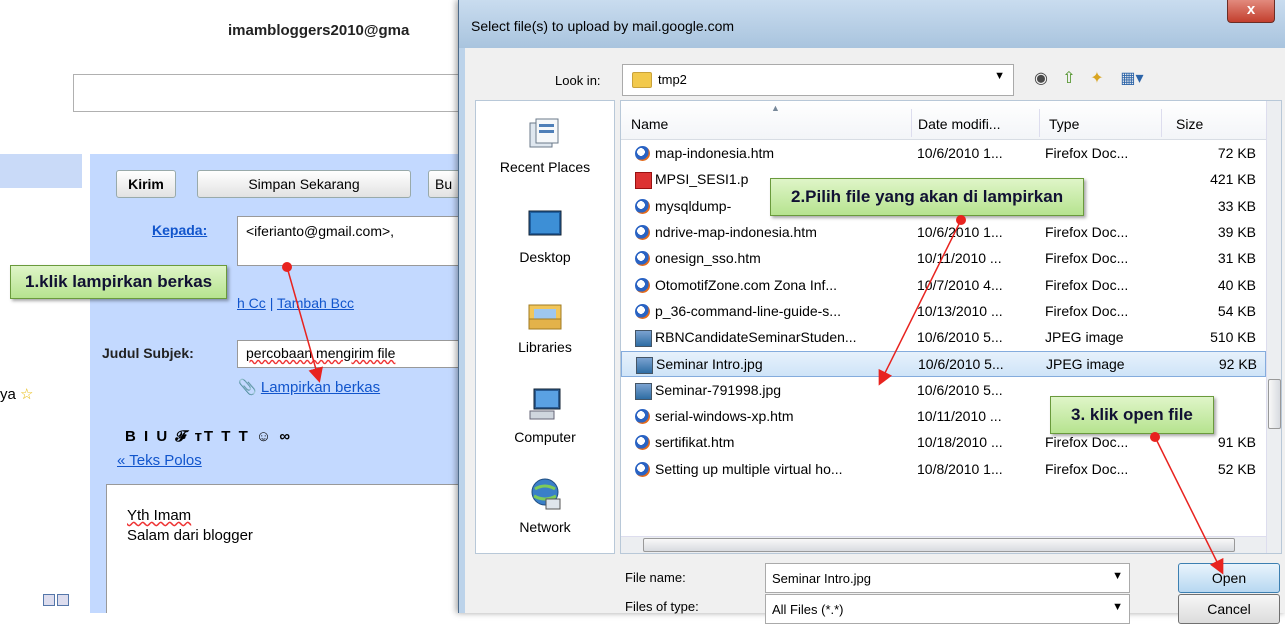 This screenshot has height=624, width=1285. Describe the element at coordinates (643, 339) in the screenshot. I see `image-file-icon` at that location.